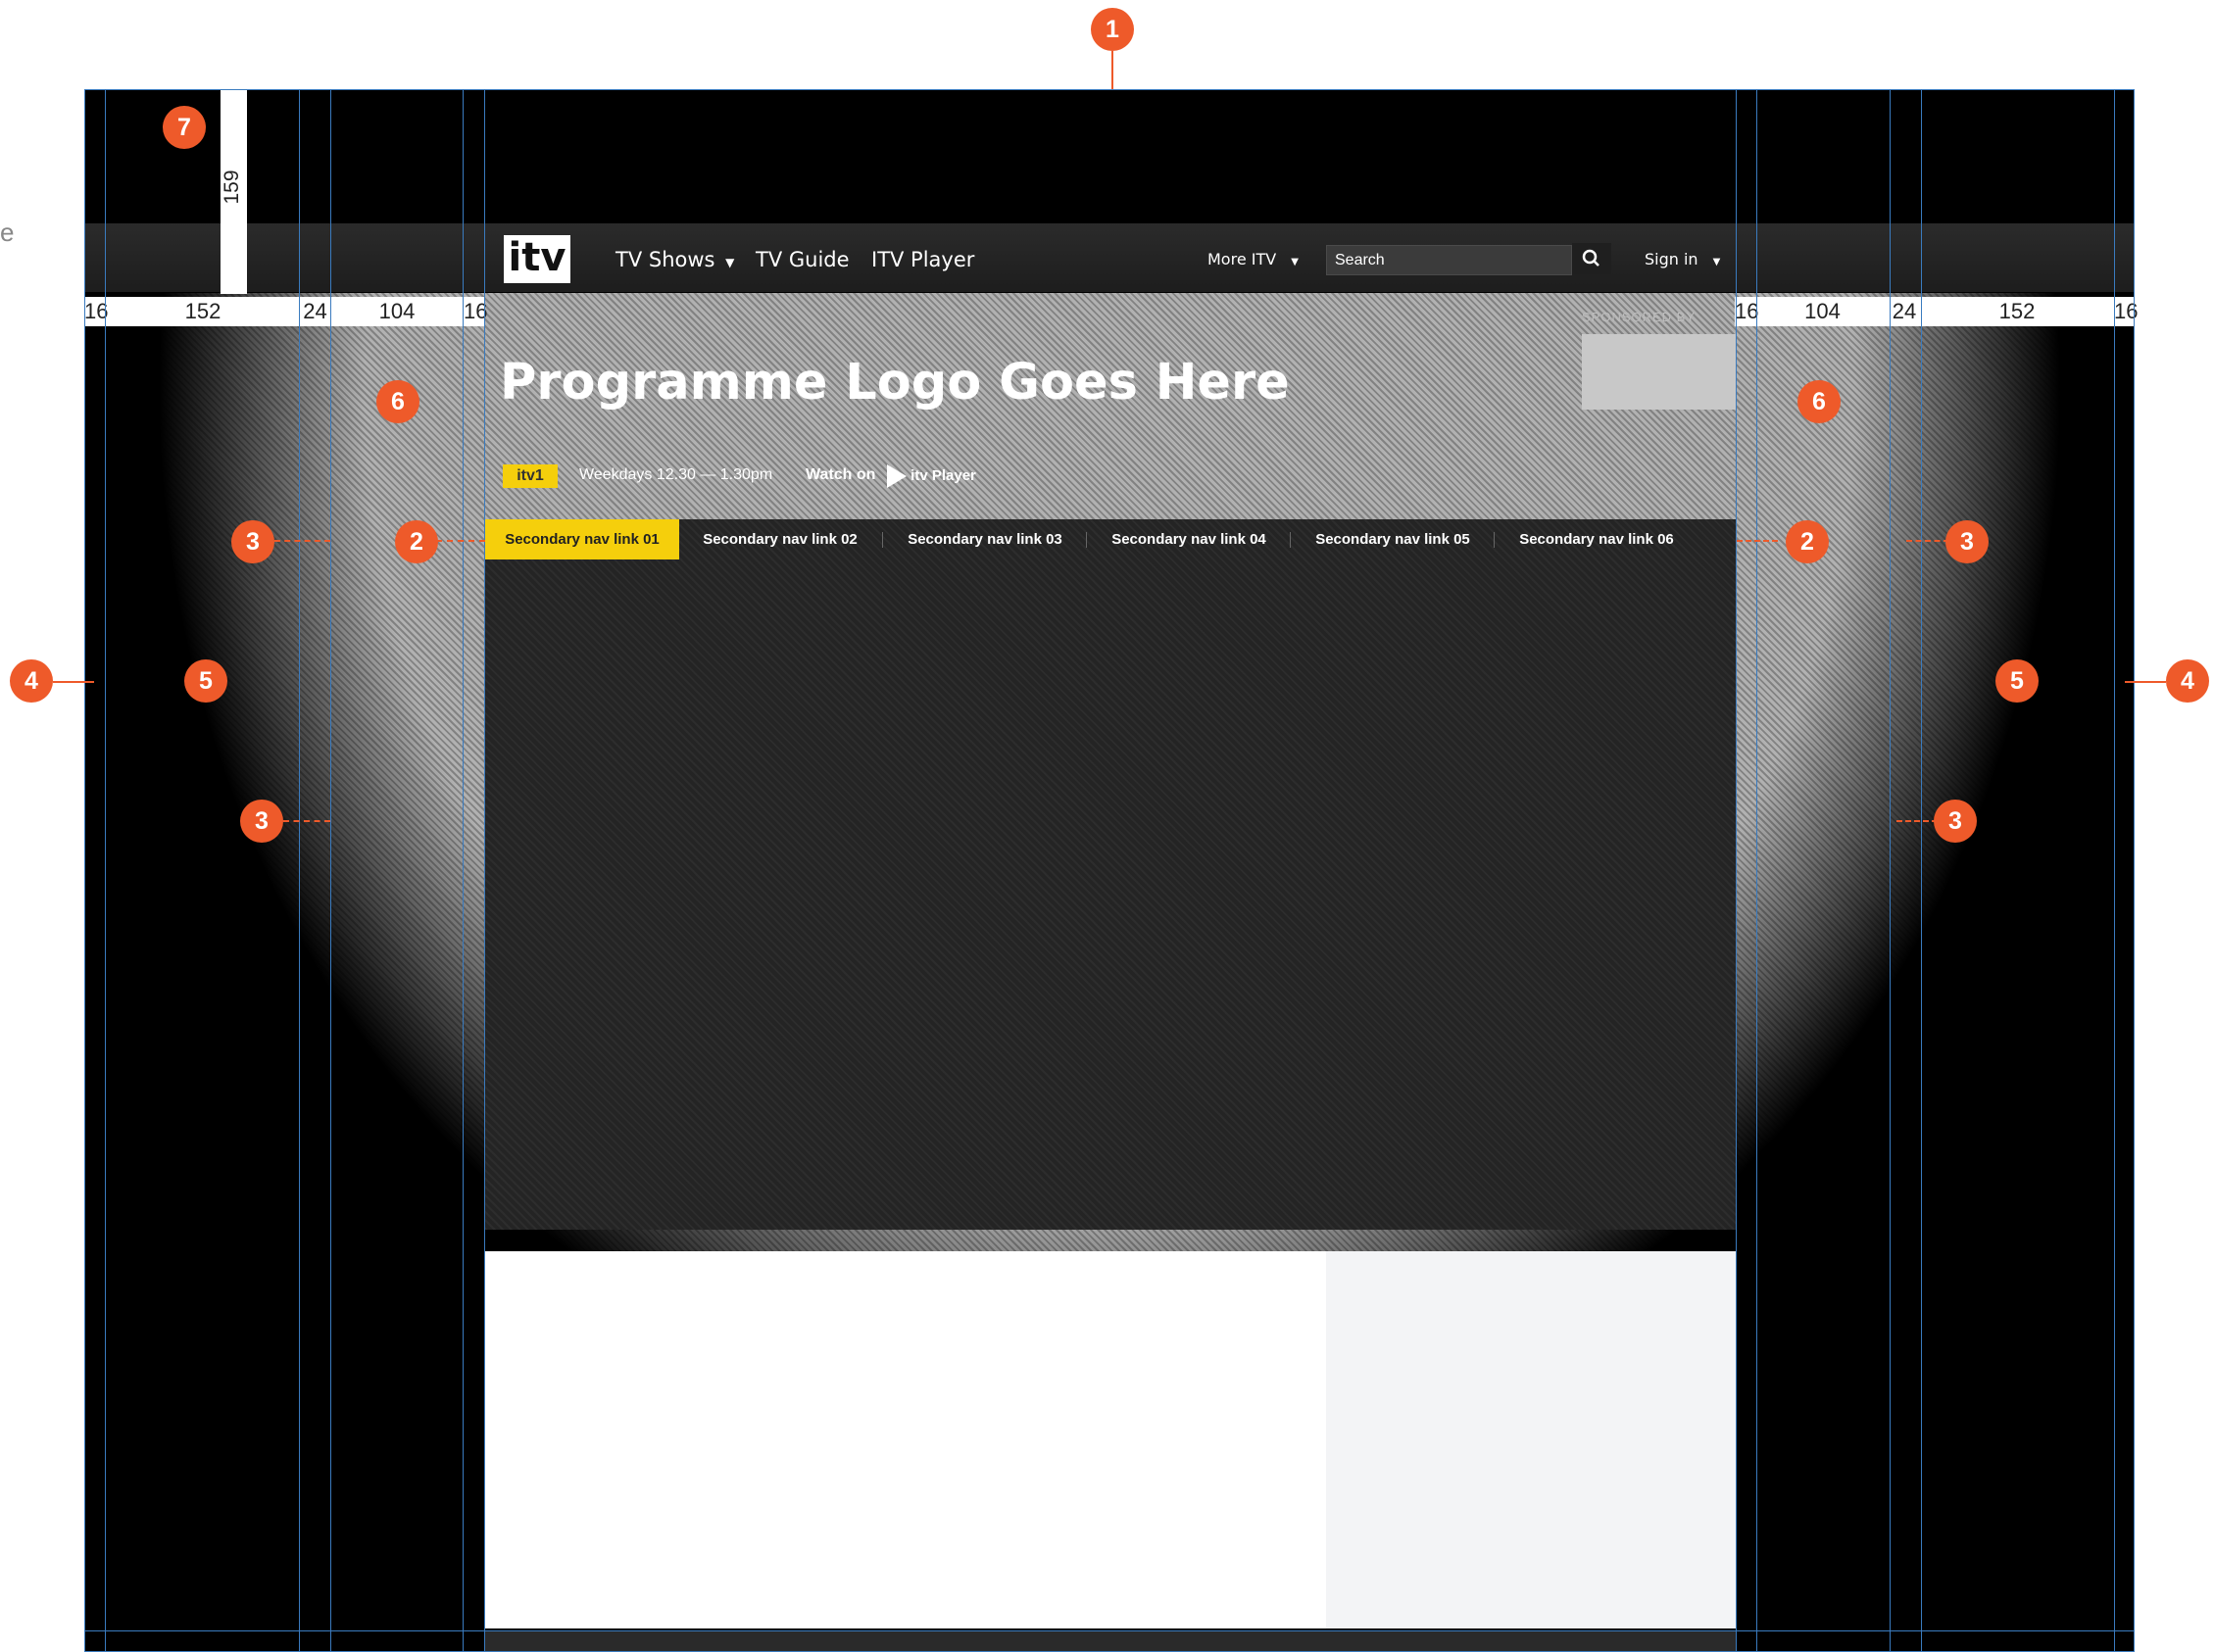  What do you see at coordinates (306, 821) in the screenshot?
I see `leader-3b-left` at bounding box center [306, 821].